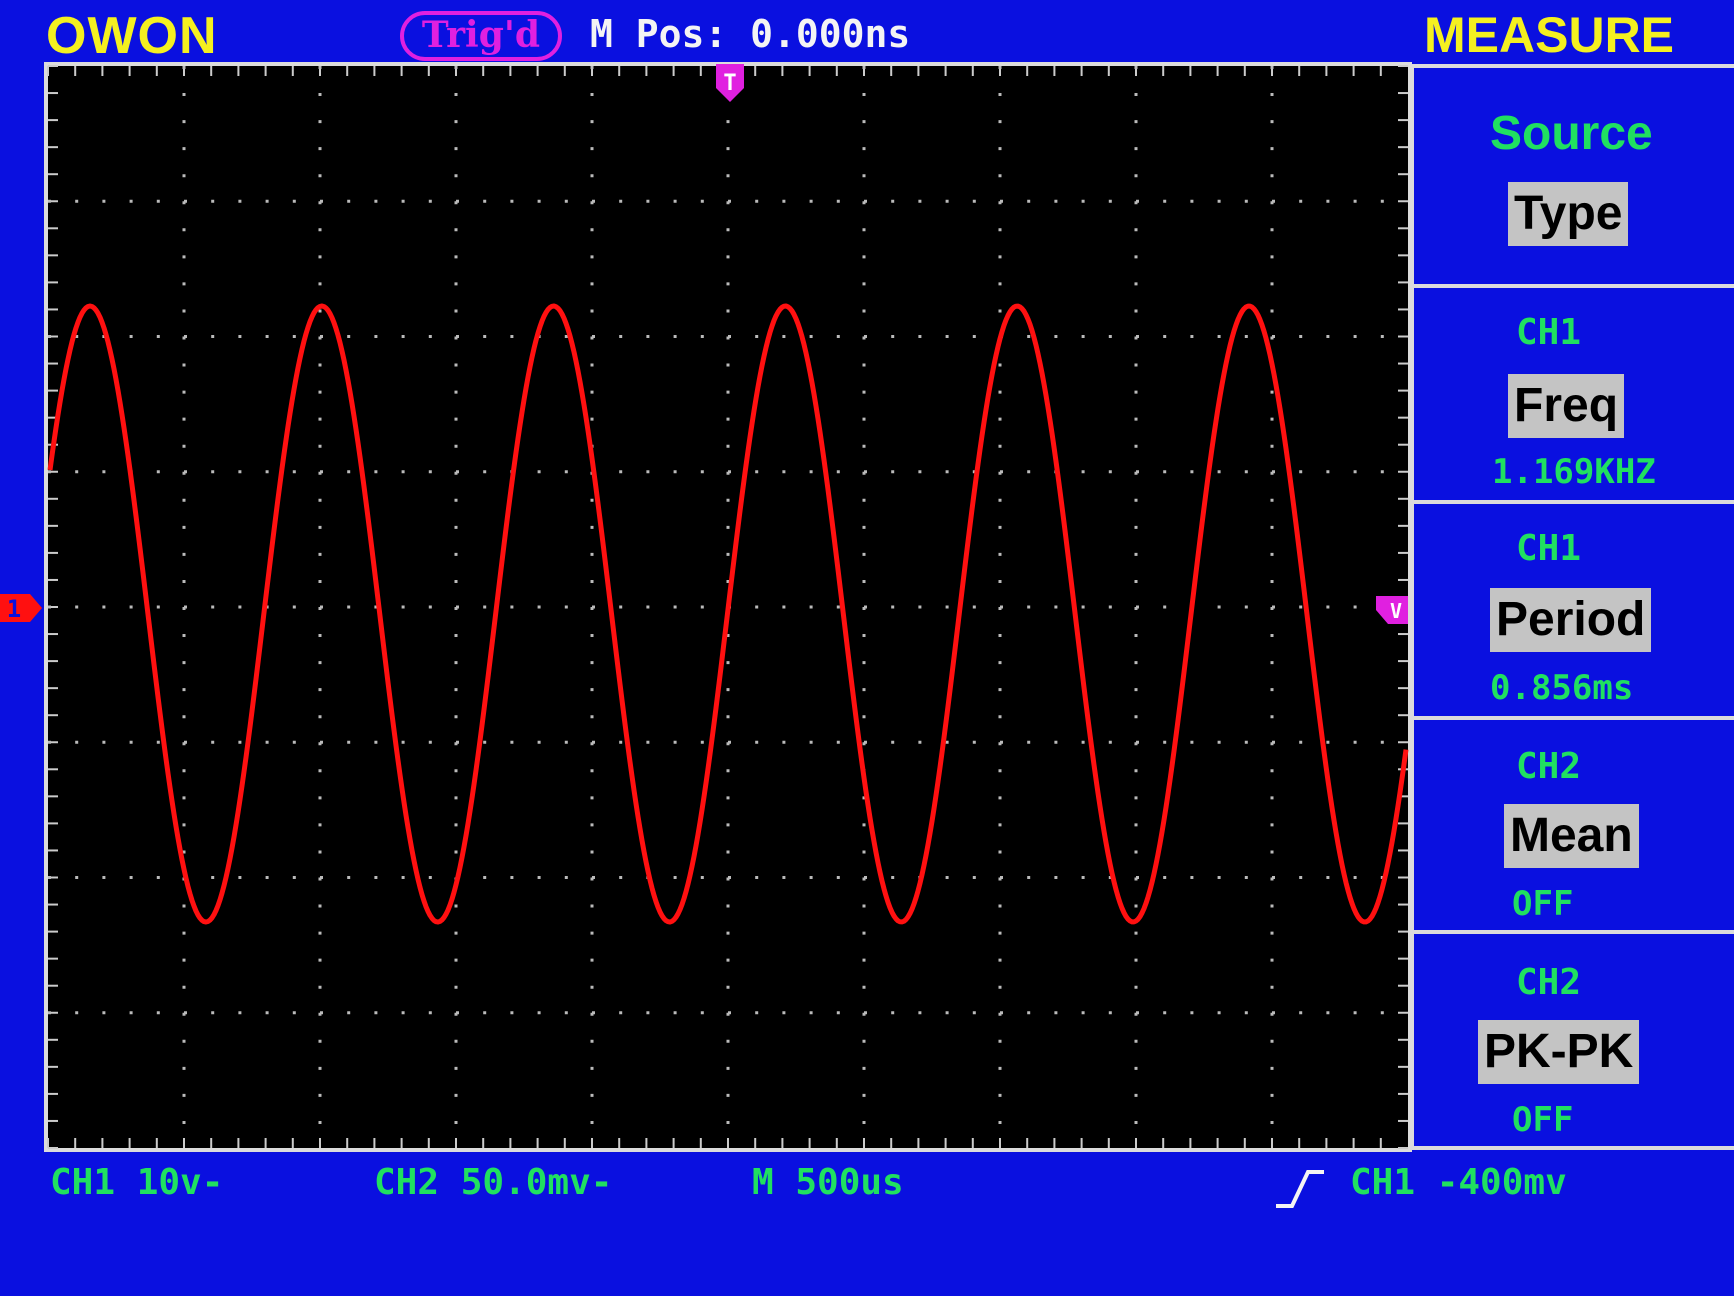  Describe the element at coordinates (1300, 1189) in the screenshot. I see `rising-edge-icon` at that location.